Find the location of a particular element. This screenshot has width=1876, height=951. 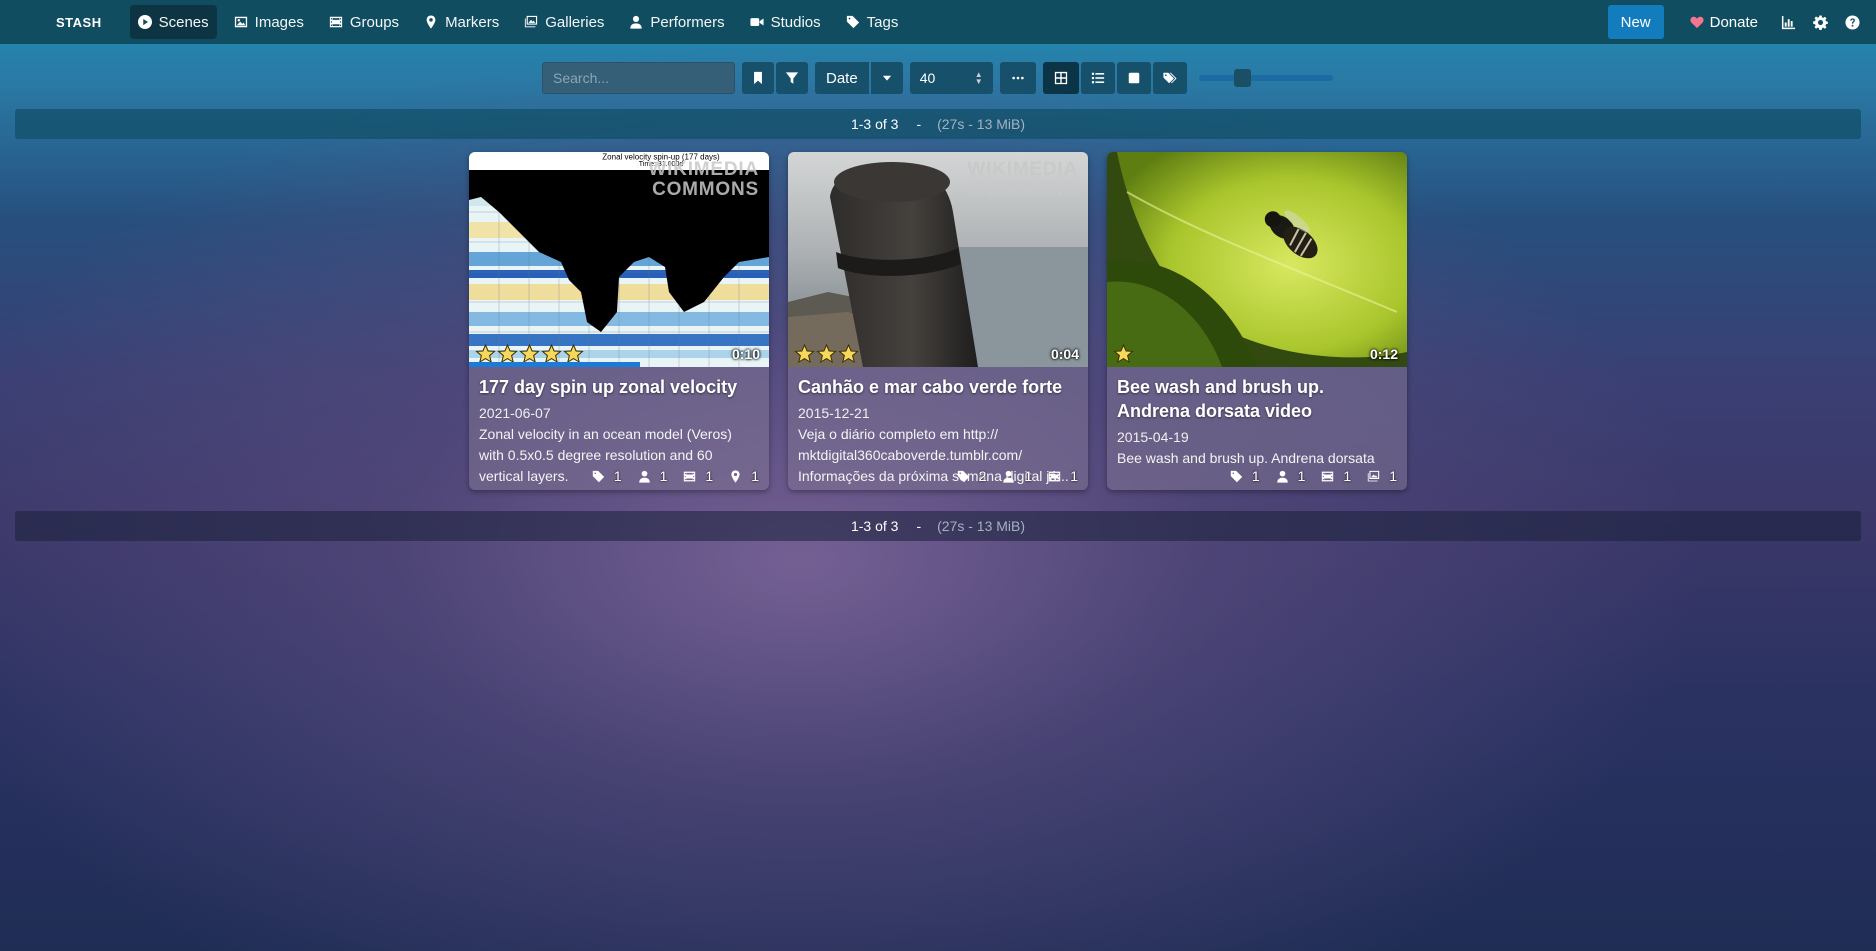

gallery-count-button: 1 is located at coordinates (1382, 476).